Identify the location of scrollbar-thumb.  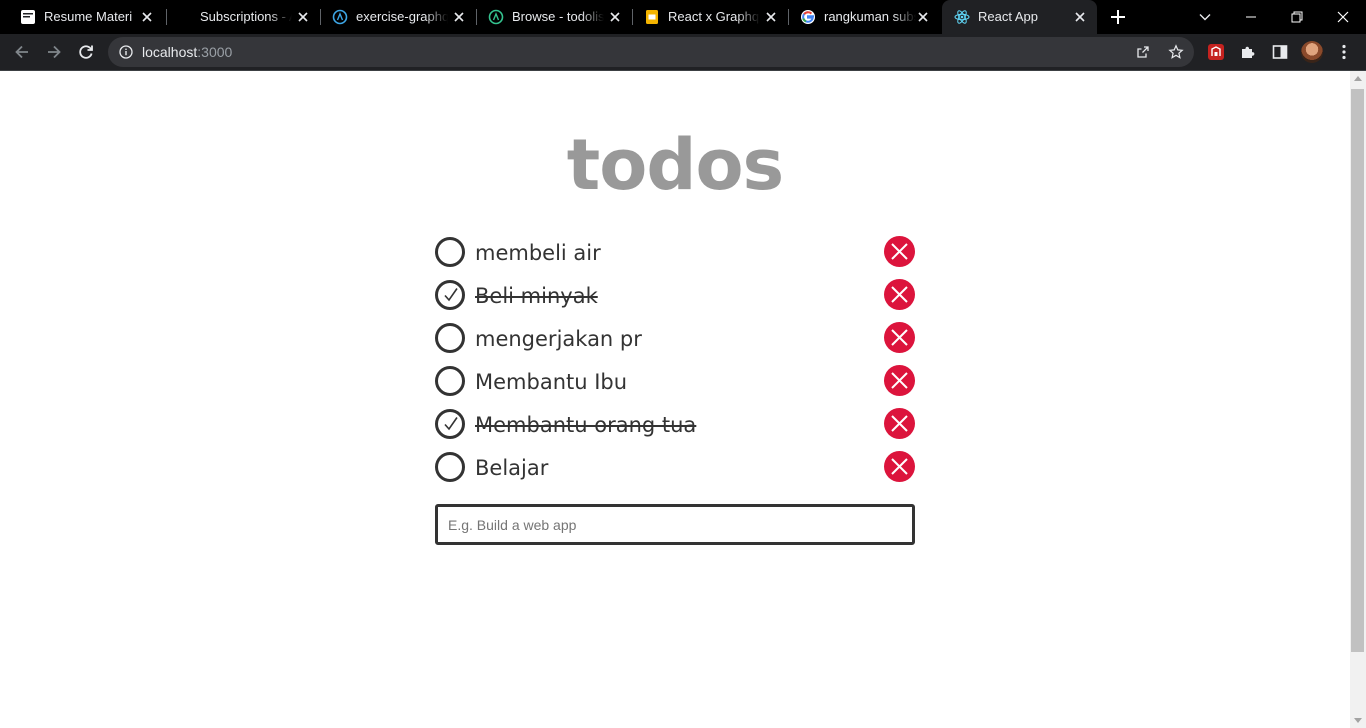
(1357, 370).